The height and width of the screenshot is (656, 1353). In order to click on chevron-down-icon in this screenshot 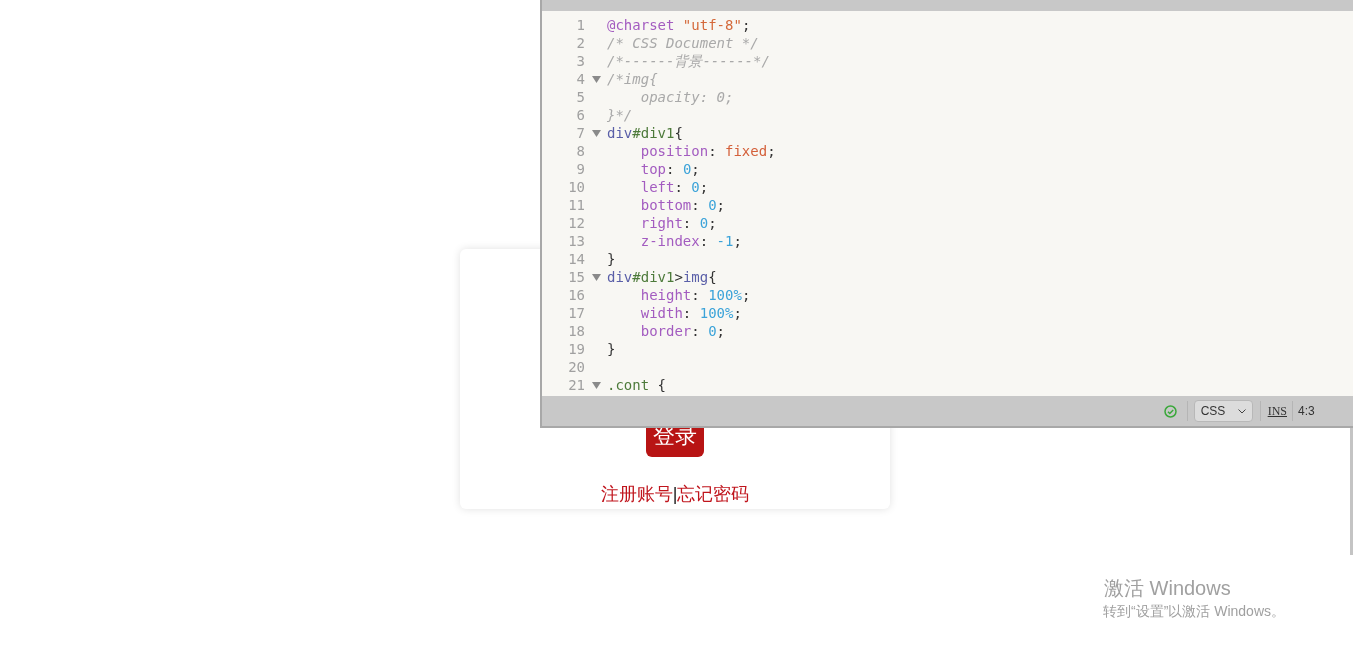, I will do `click(1241, 411)`.